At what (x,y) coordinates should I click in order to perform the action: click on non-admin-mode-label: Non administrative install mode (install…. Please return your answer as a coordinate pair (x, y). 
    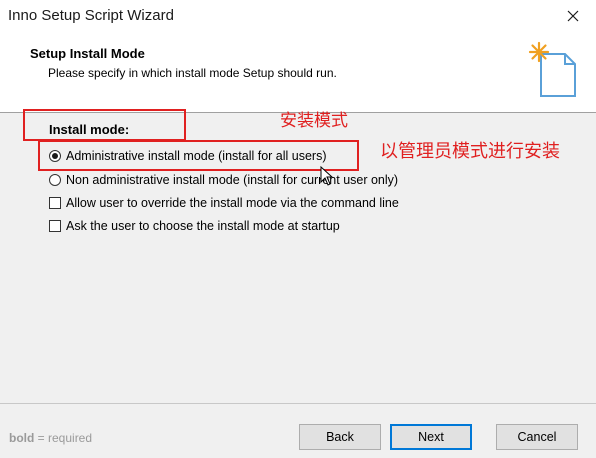
    Looking at the image, I should click on (232, 180).